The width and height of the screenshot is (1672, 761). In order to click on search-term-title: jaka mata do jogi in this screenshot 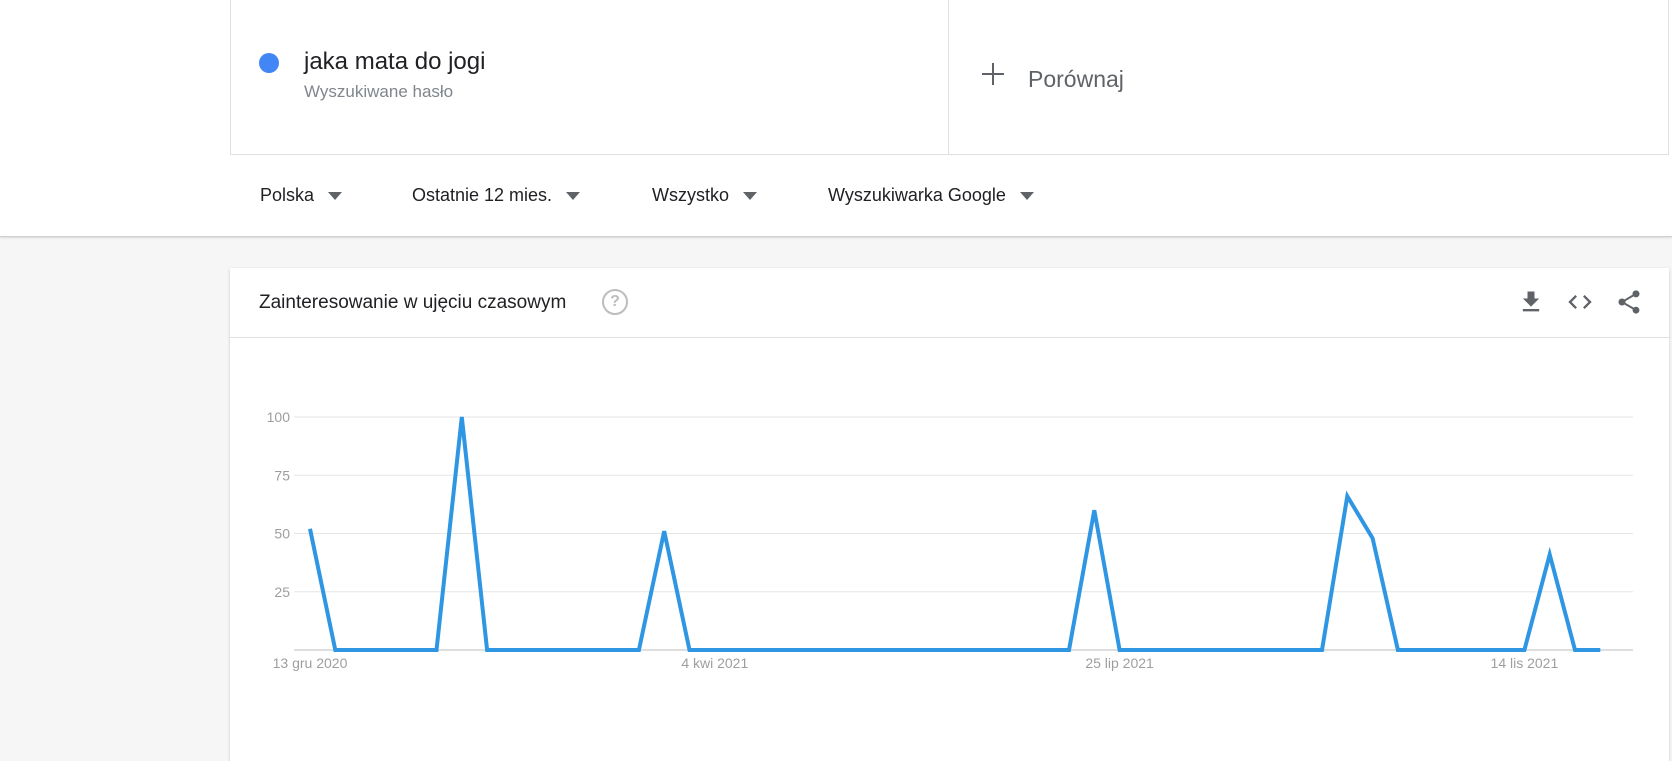, I will do `click(395, 61)`.